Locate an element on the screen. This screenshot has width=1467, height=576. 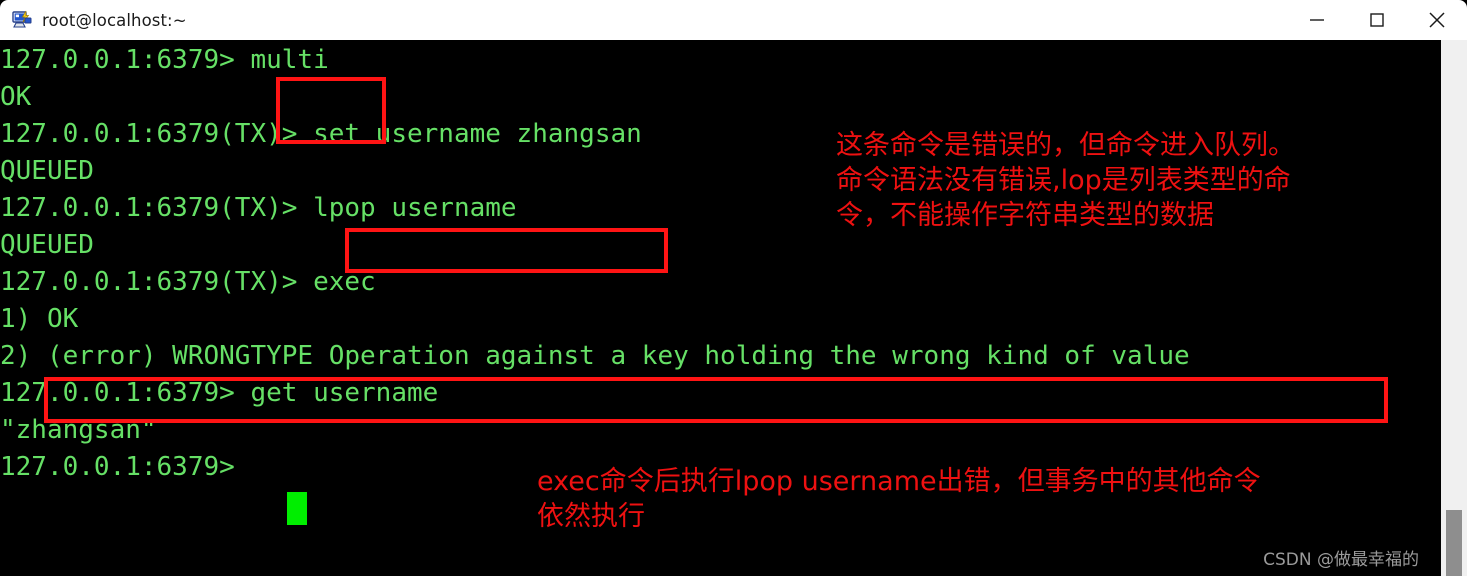
putty-icon is located at coordinates (22, 20).